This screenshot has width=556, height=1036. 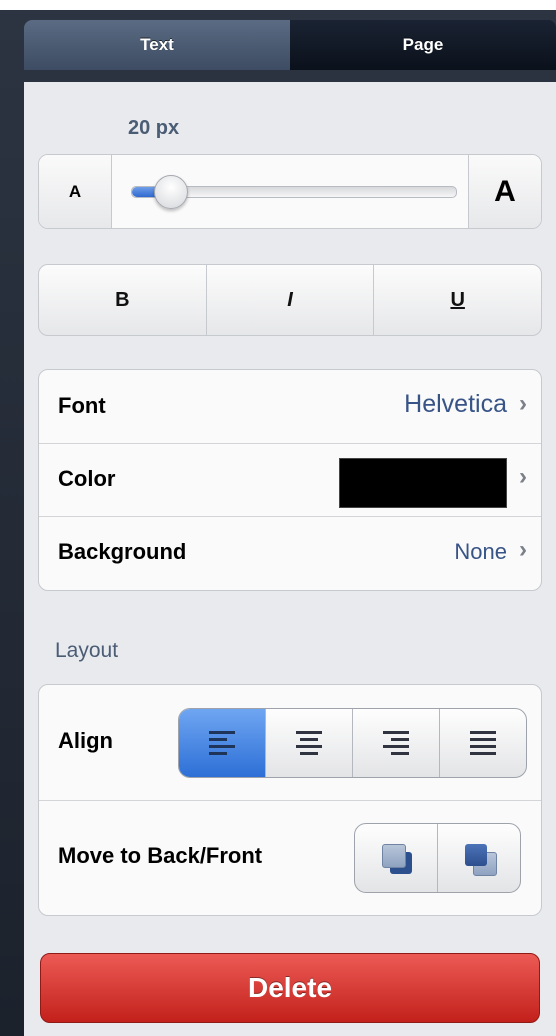 What do you see at coordinates (157, 45) in the screenshot?
I see `tab-text: Text` at bounding box center [157, 45].